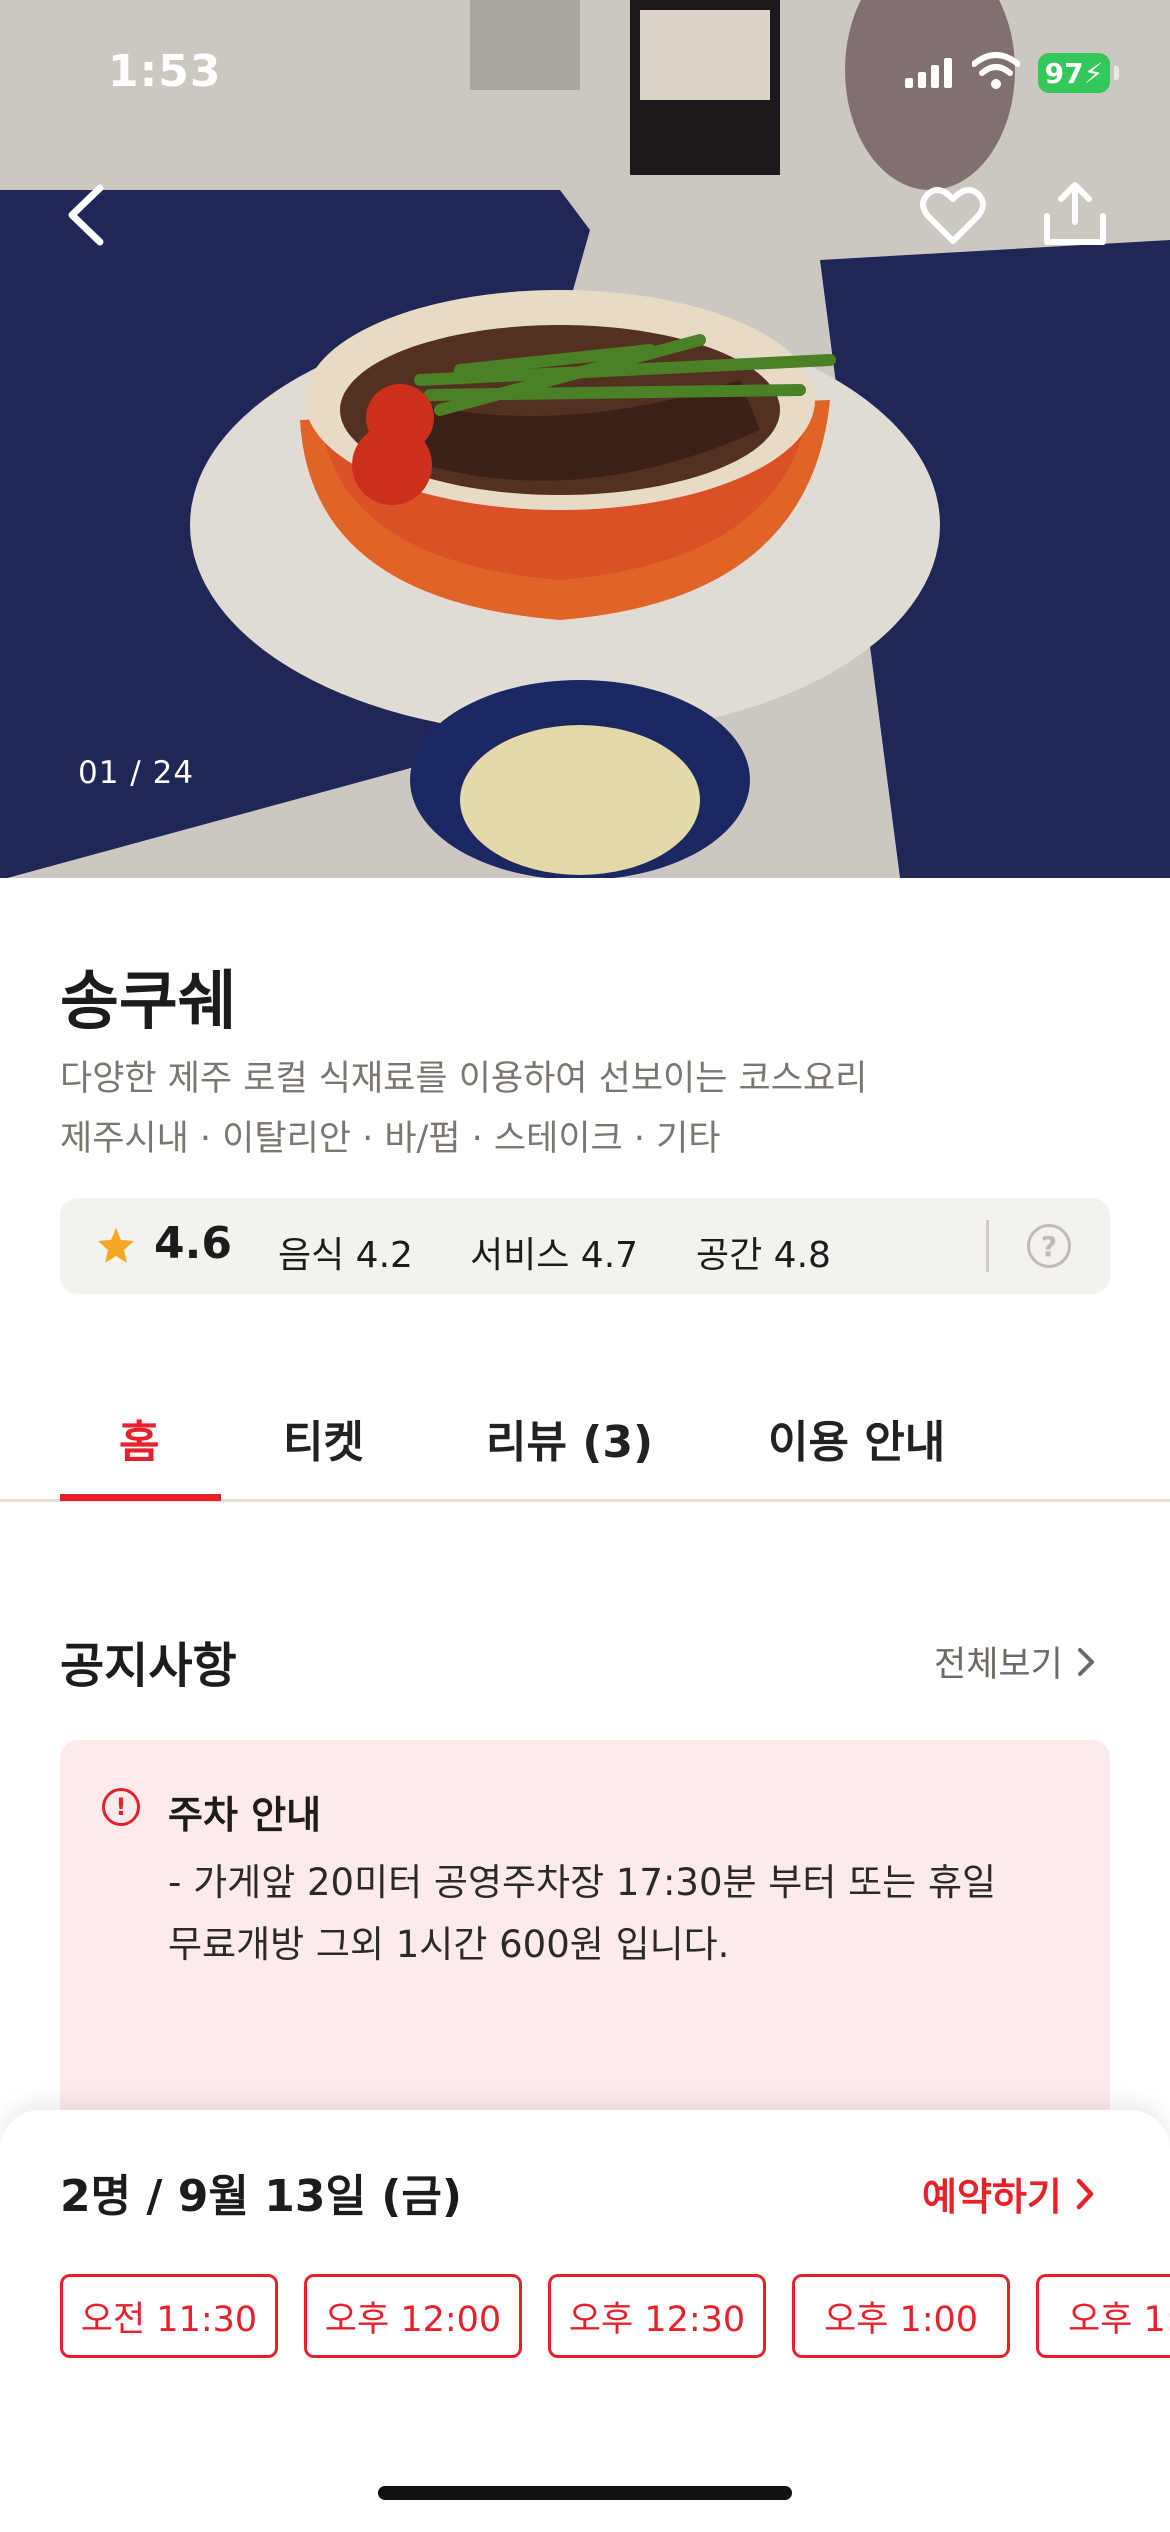 The image size is (1170, 2532). I want to click on help-icon: ?, so click(1049, 1246).